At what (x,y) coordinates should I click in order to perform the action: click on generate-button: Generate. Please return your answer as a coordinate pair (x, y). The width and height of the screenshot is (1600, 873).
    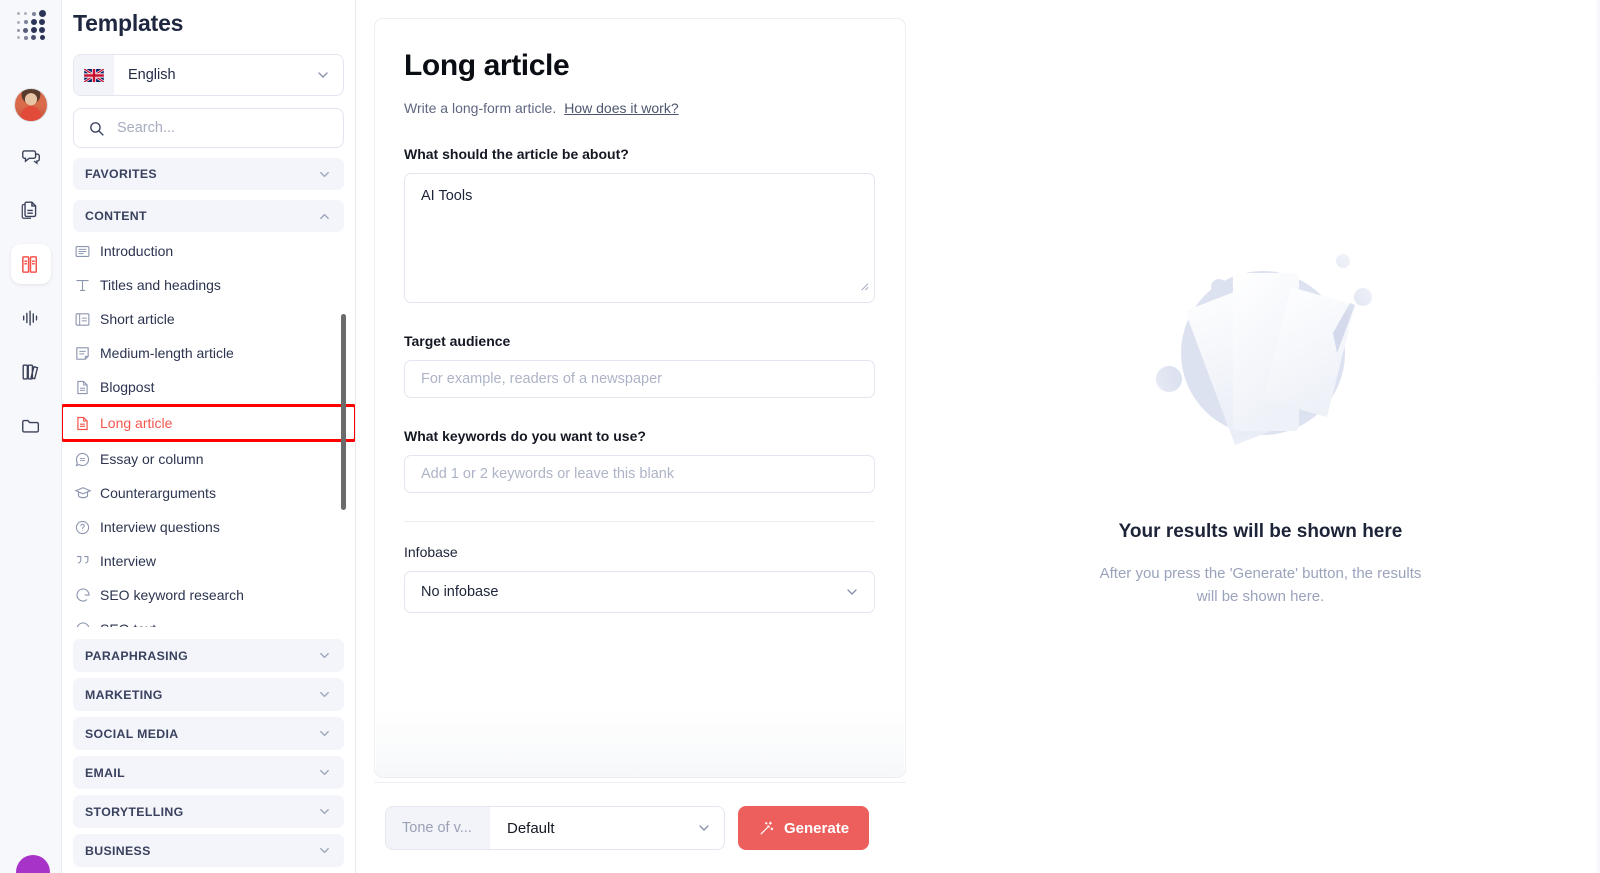
    Looking at the image, I should click on (804, 828).